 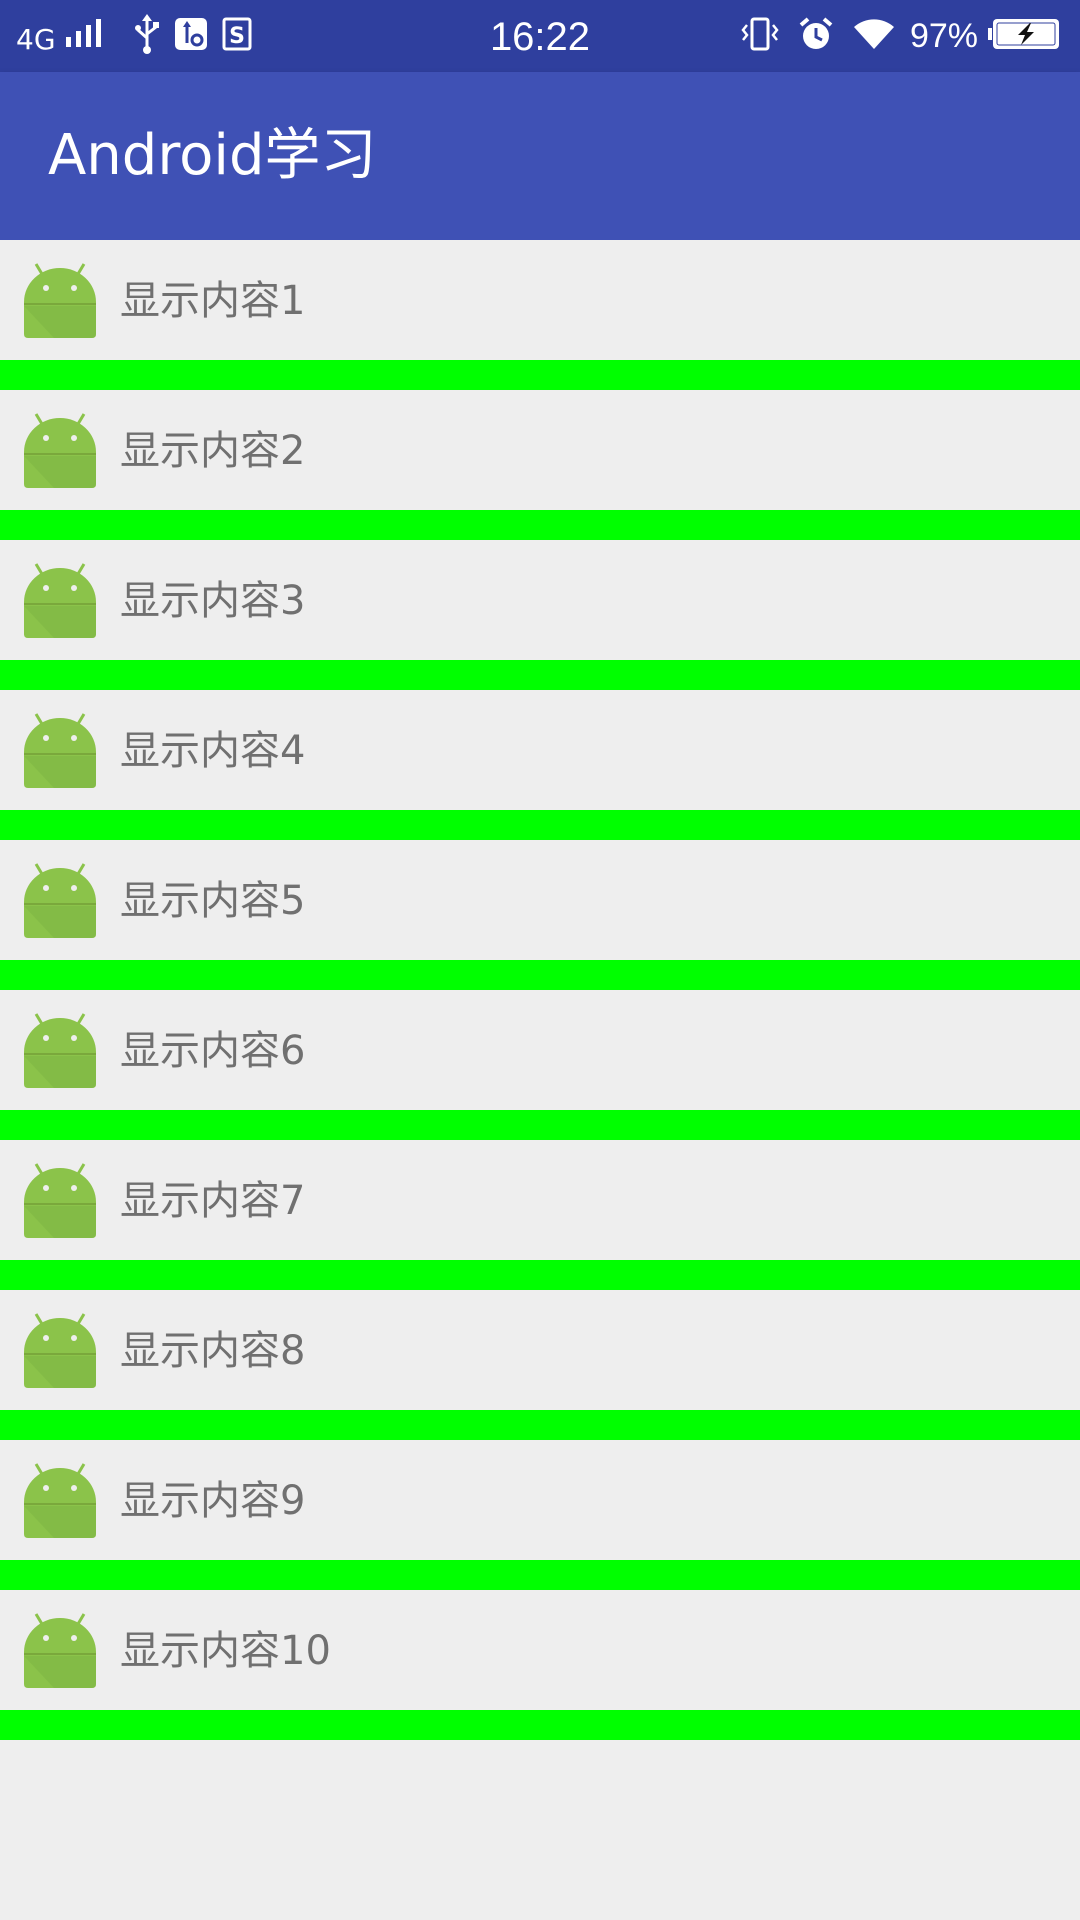 What do you see at coordinates (213, 1501) in the screenshot?
I see `list-item-label: 显示内容9` at bounding box center [213, 1501].